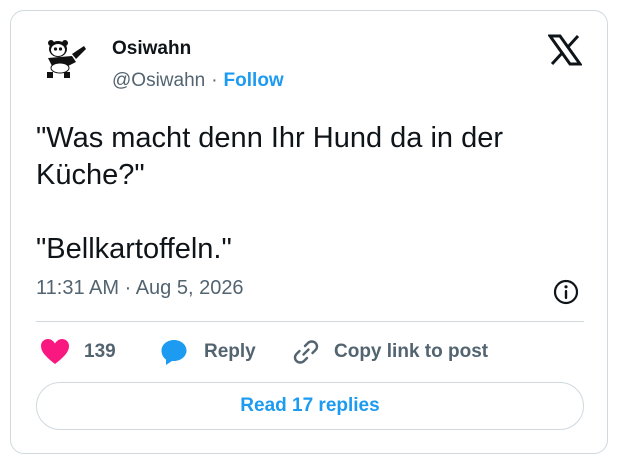  I want to click on like-button: 139, so click(78, 352).